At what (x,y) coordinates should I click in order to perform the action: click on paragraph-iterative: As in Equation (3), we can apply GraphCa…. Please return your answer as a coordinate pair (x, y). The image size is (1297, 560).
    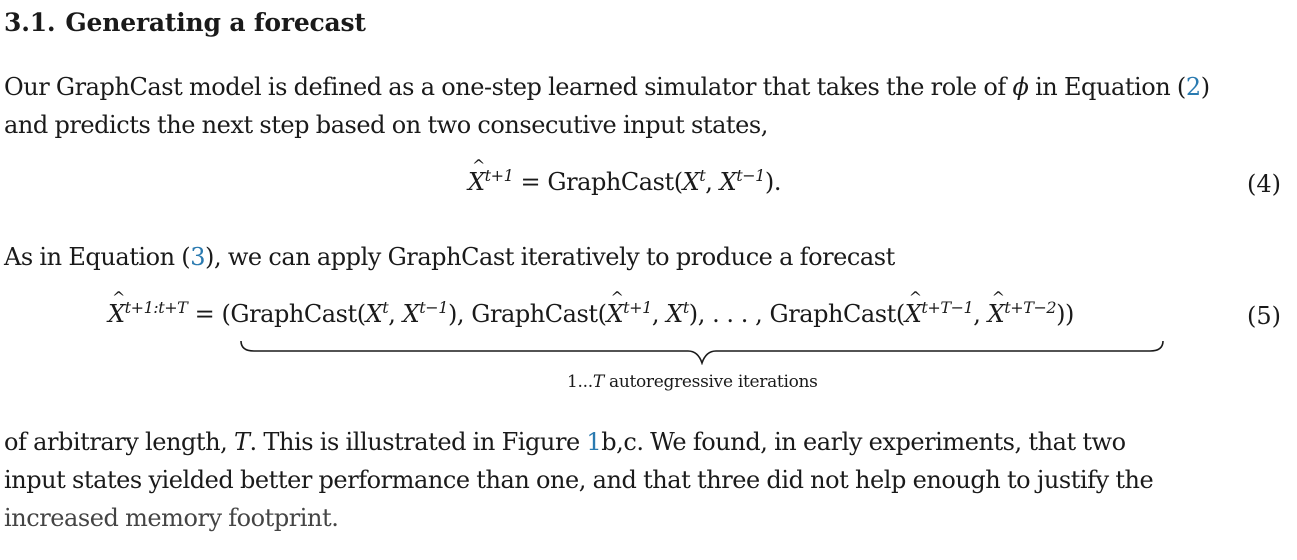
    Looking at the image, I should click on (646, 257).